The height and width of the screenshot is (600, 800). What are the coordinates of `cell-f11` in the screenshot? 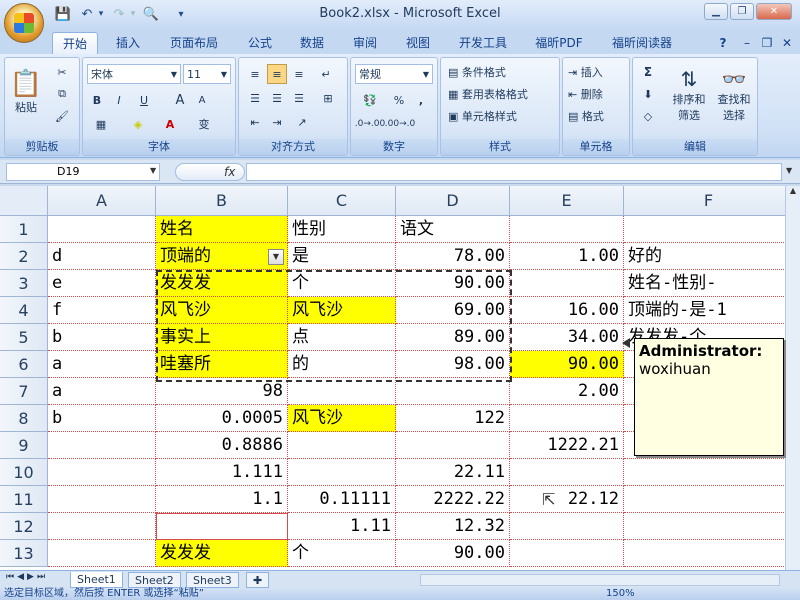 It's located at (704, 499).